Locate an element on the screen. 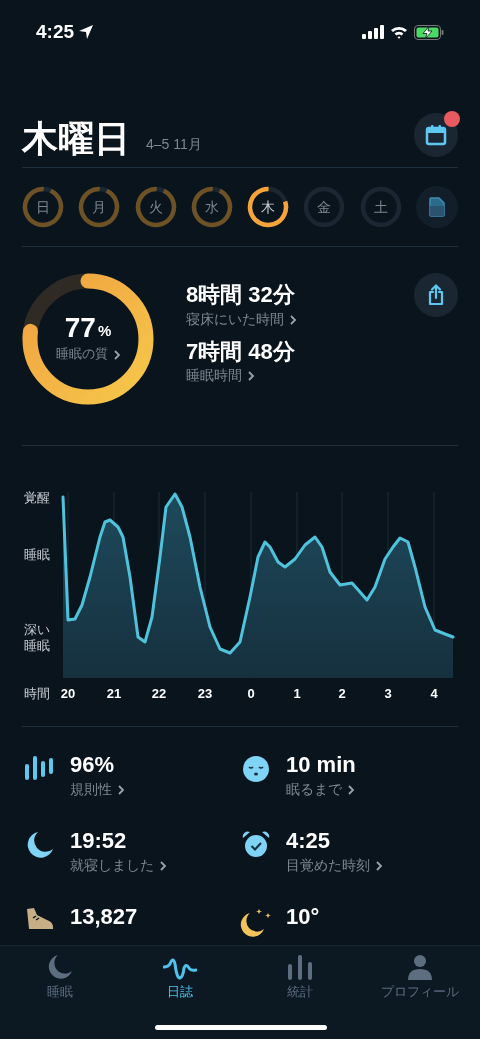 Image resolution: width=480 pixels, height=1039 pixels. metric-value: 7時間 48分 is located at coordinates (241, 351).